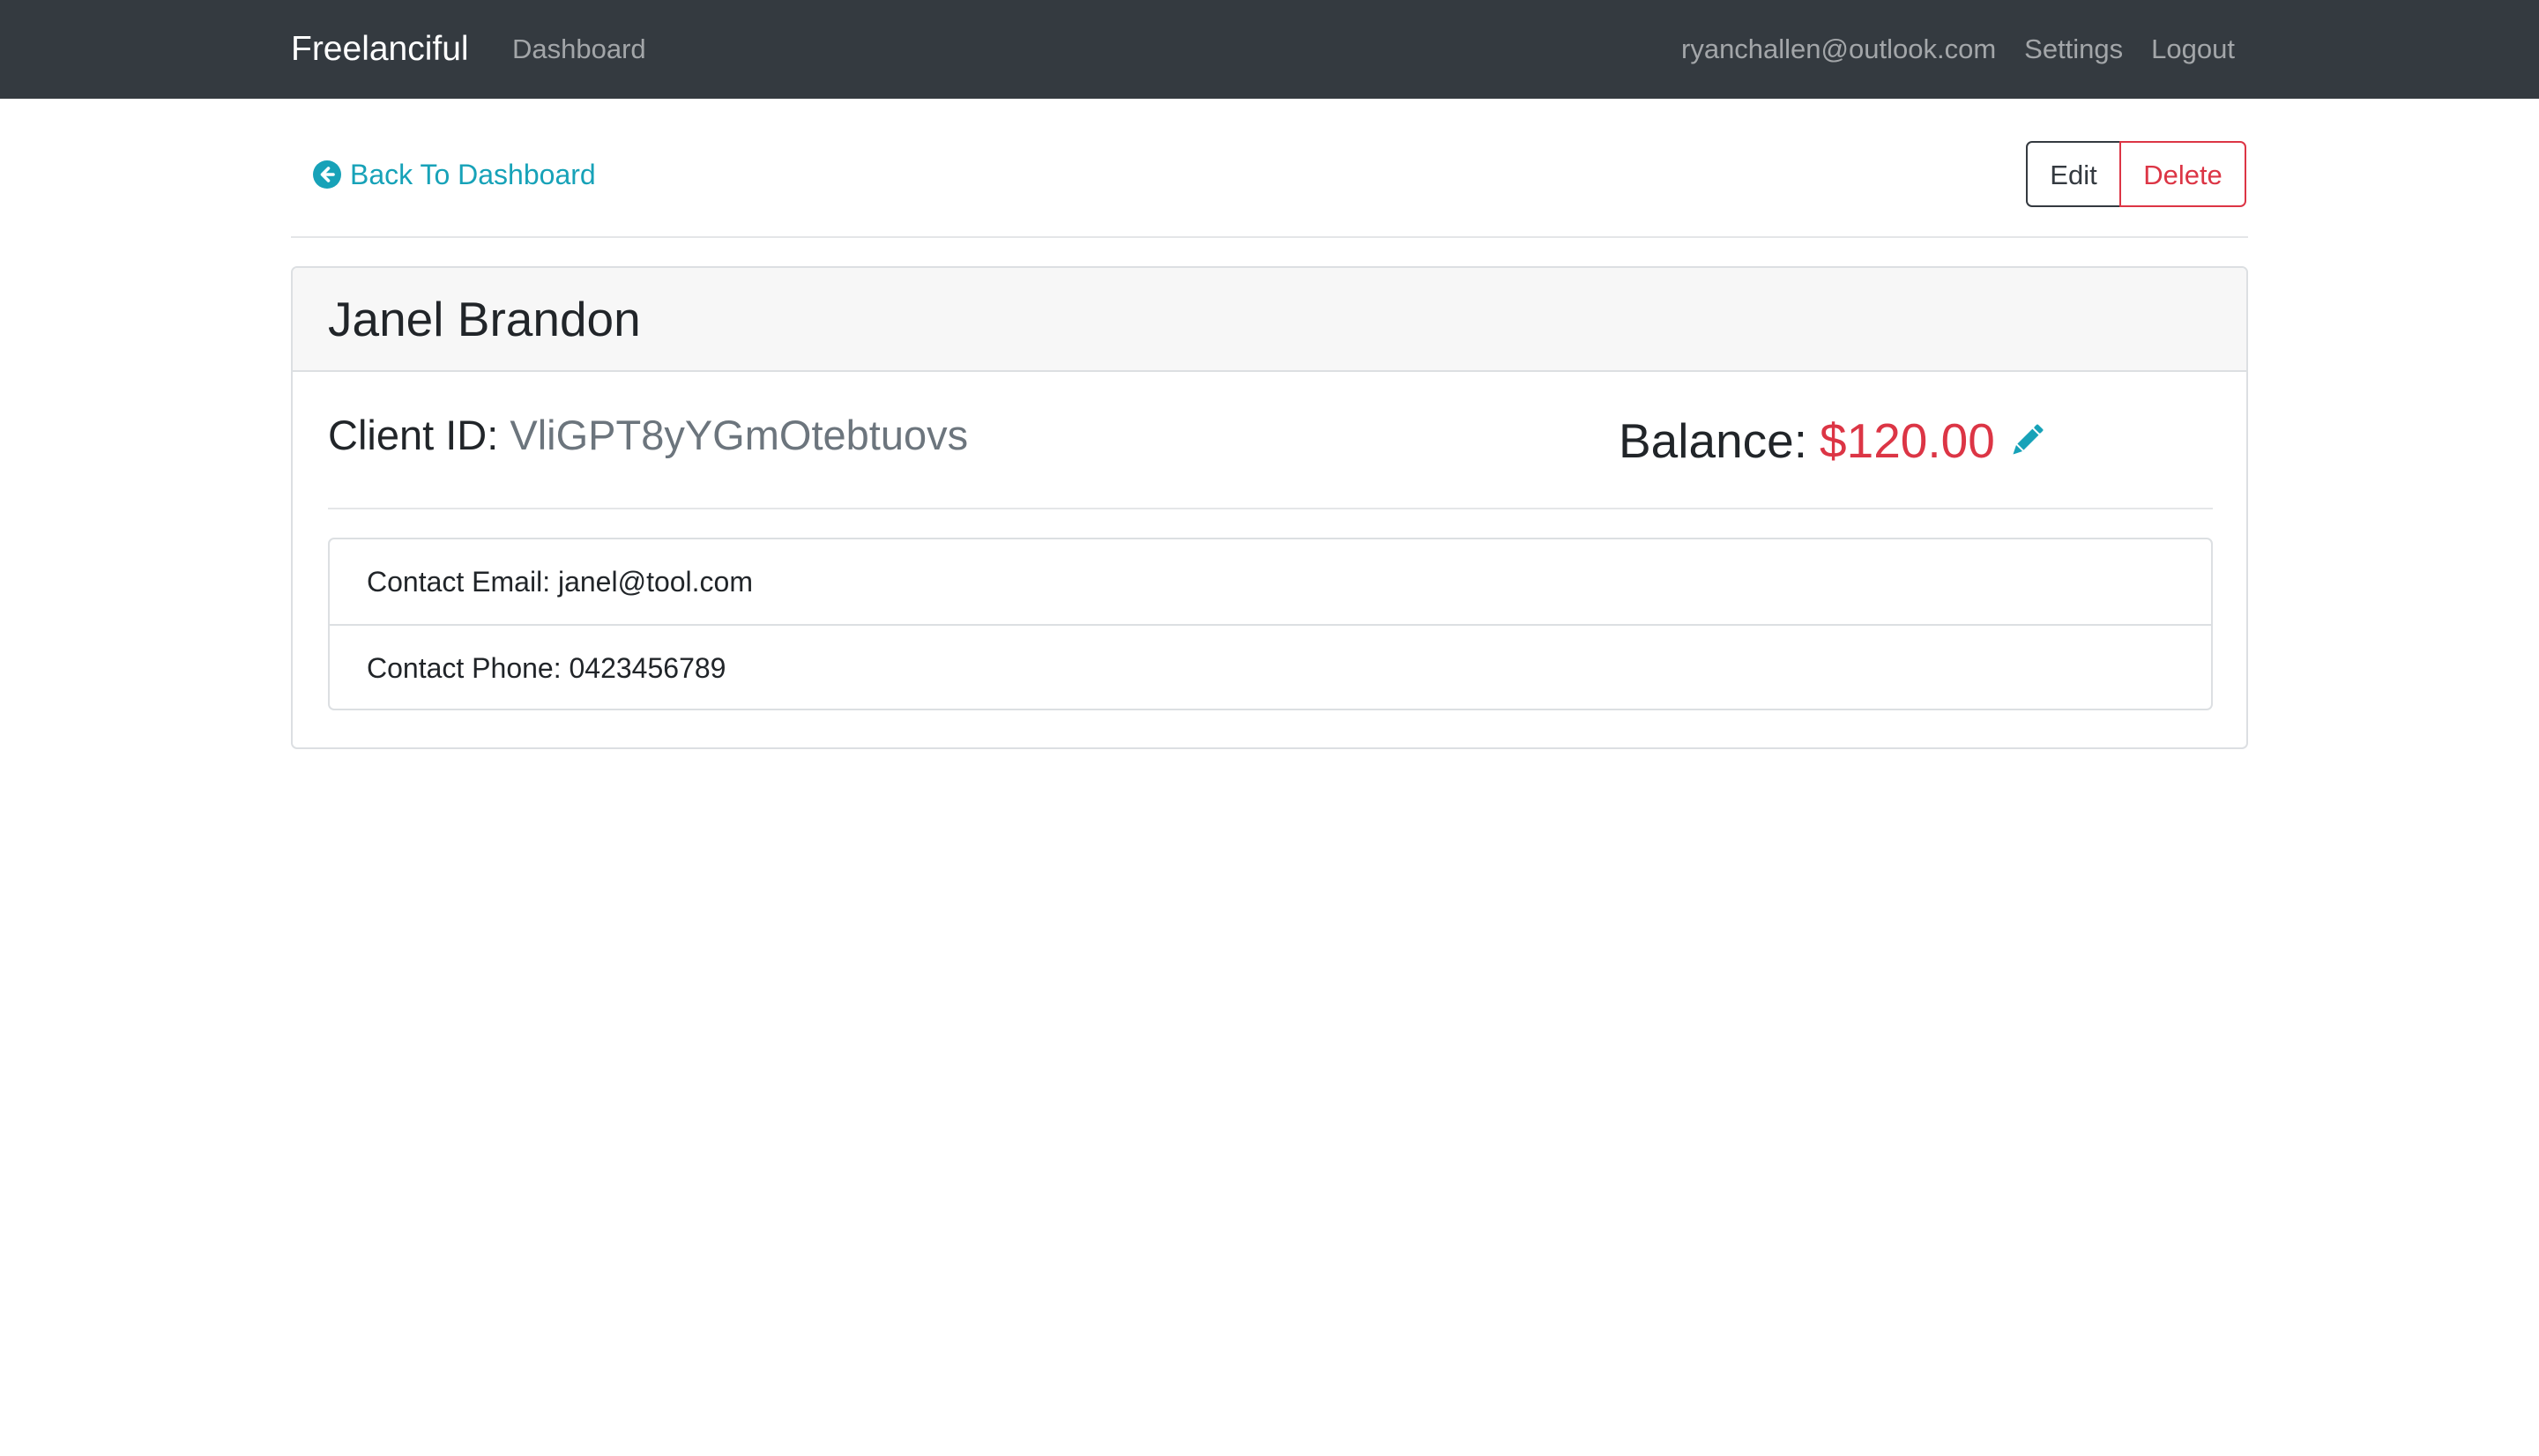 The image size is (2539, 1456). What do you see at coordinates (1270, 666) in the screenshot?
I see `contact-phone: Contact Phone: 0423456789` at bounding box center [1270, 666].